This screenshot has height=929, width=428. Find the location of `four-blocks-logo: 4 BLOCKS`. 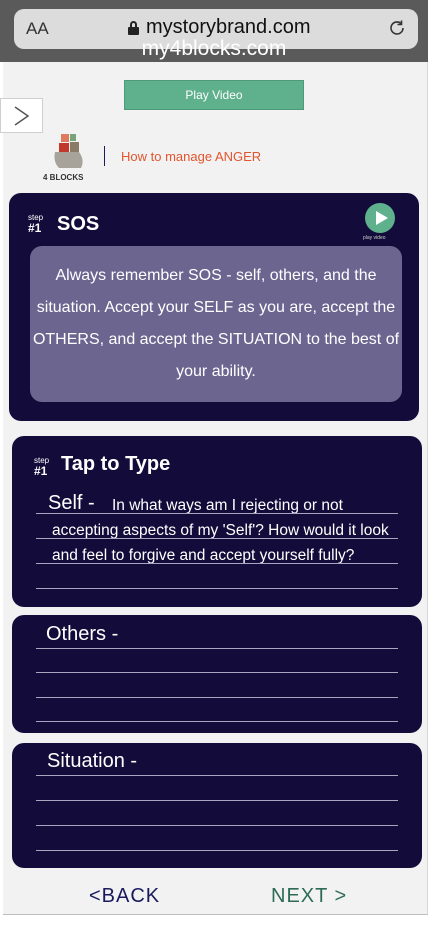

four-blocks-logo: 4 BLOCKS is located at coordinates (65, 157).